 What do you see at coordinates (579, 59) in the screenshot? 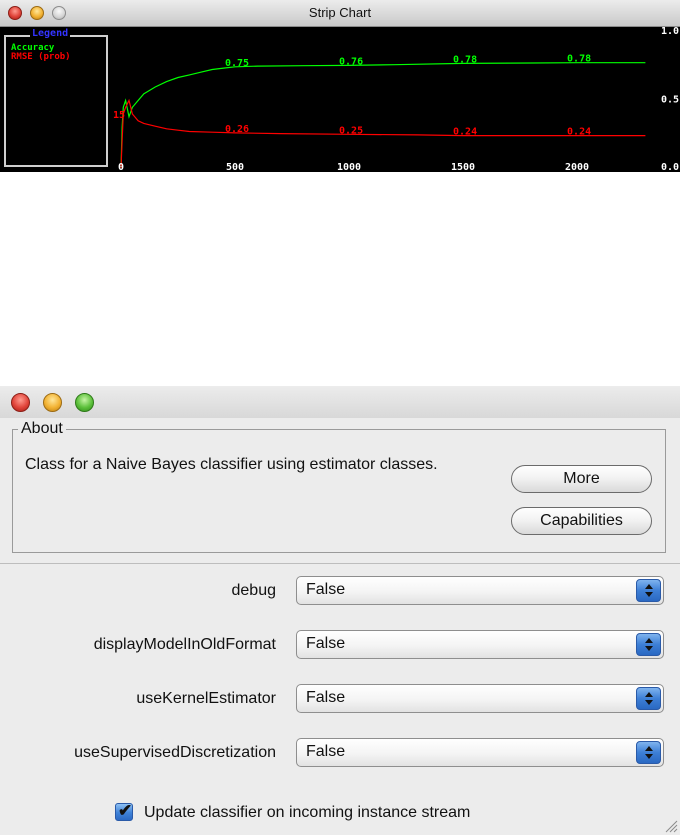
I see `data-label-accuracy-3: 0.78` at bounding box center [579, 59].